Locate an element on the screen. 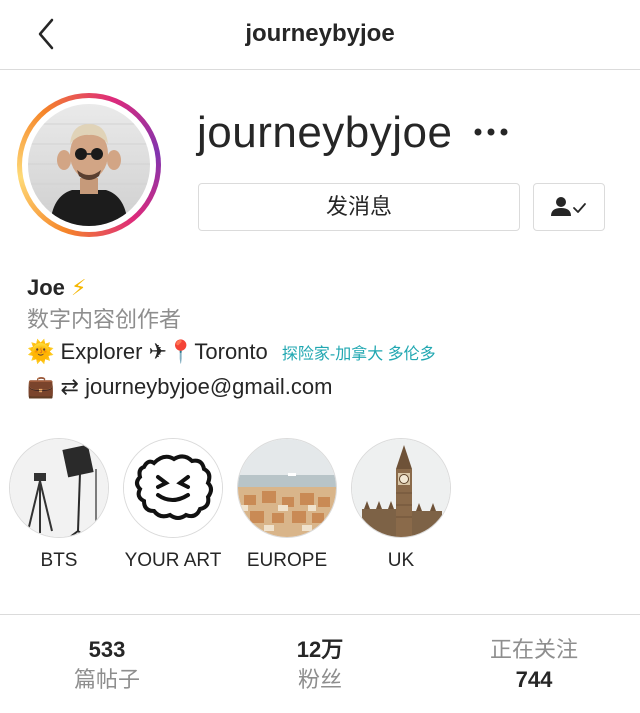 This screenshot has height=713, width=640. following-label: 正在关注 is located at coordinates (533, 649).